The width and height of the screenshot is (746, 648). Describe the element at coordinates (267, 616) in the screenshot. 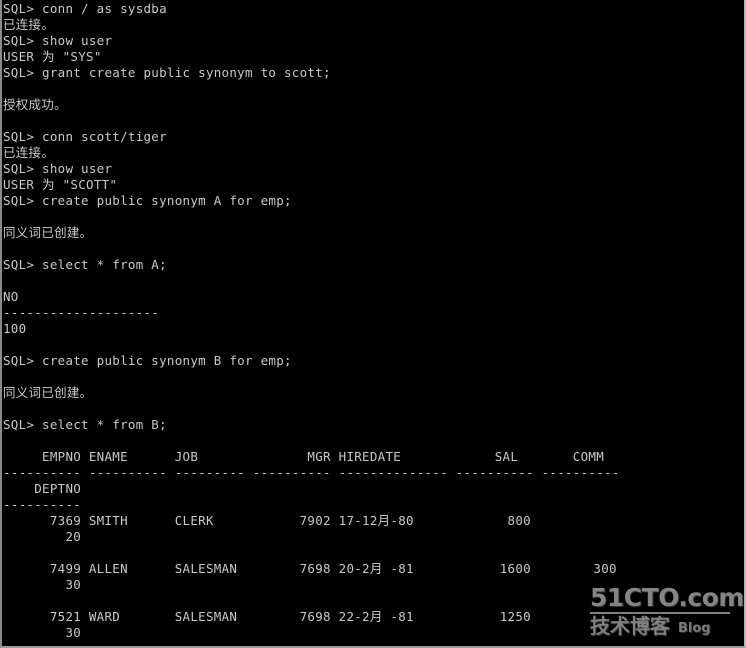

I see `terminal-line: 7521 WARD SALESMAN 7698 22-2月 -81 1250` at that location.